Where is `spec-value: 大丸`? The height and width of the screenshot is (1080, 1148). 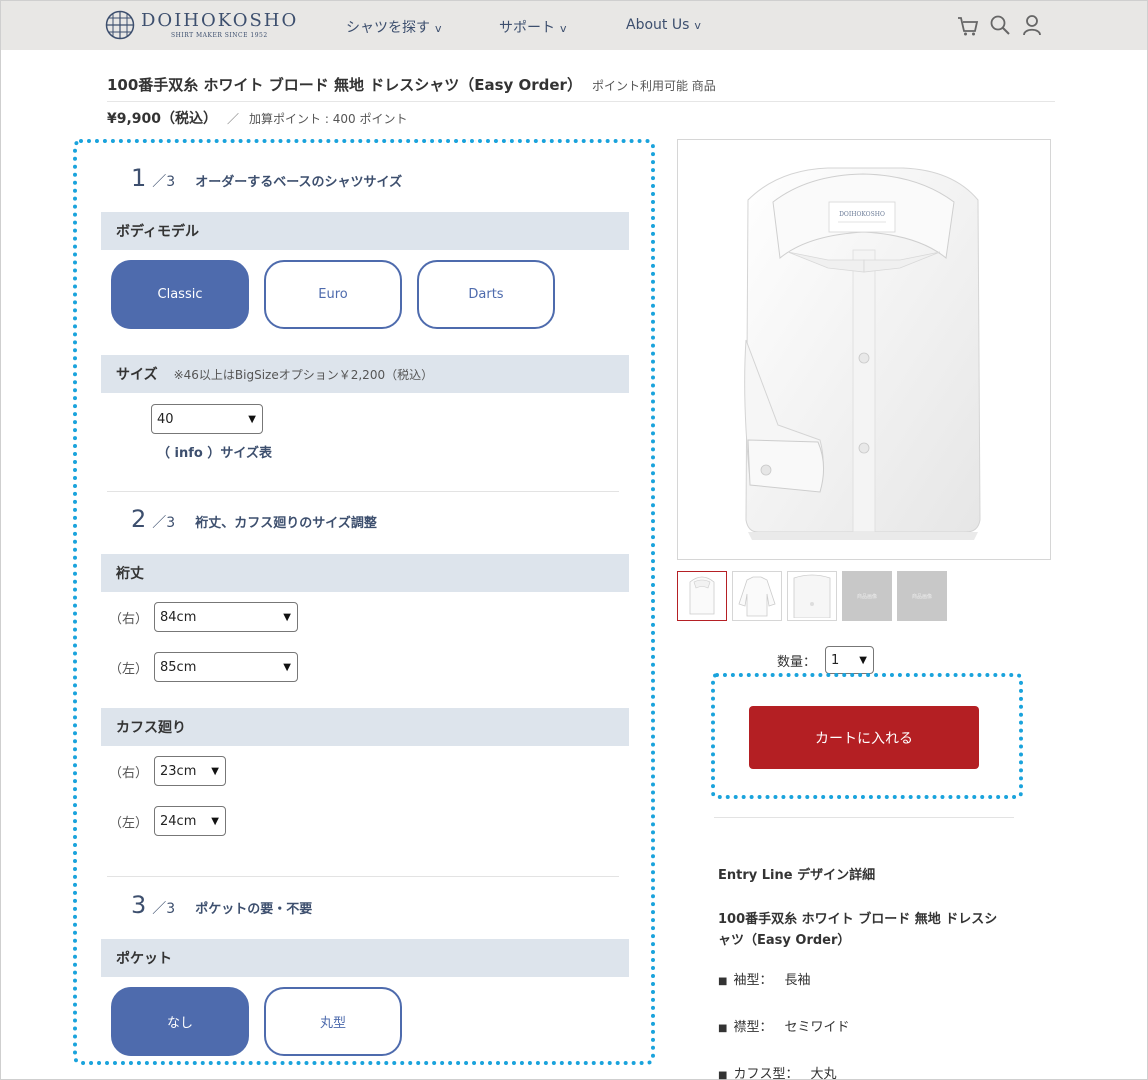
spec-value: 大丸 is located at coordinates (823, 1073).